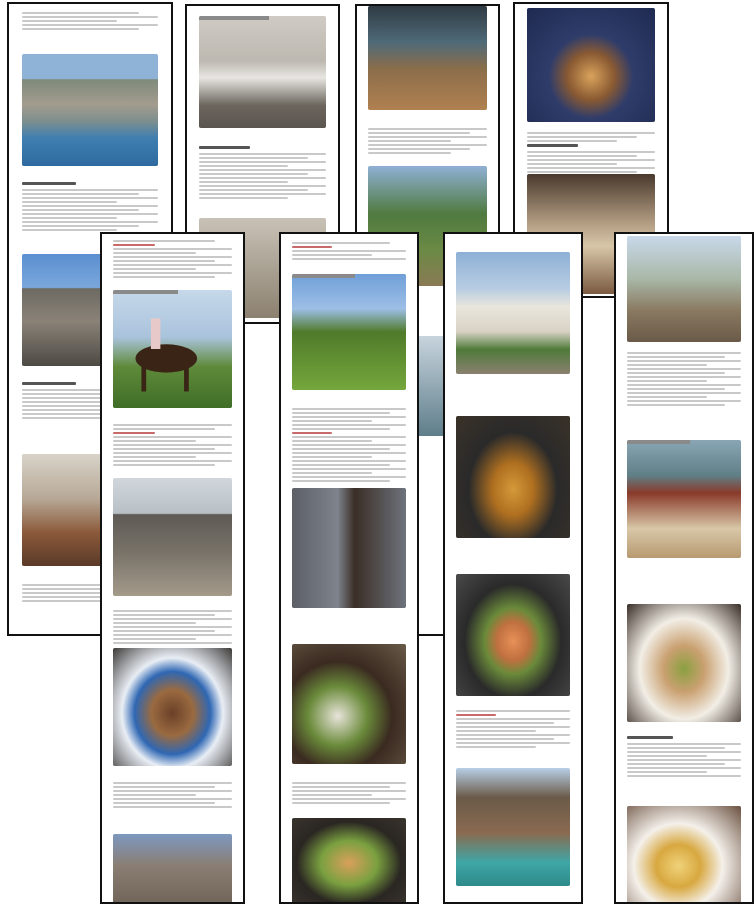 The height and width of the screenshot is (904, 754). What do you see at coordinates (166, 355) in the screenshot?
I see `horse-icon` at bounding box center [166, 355].